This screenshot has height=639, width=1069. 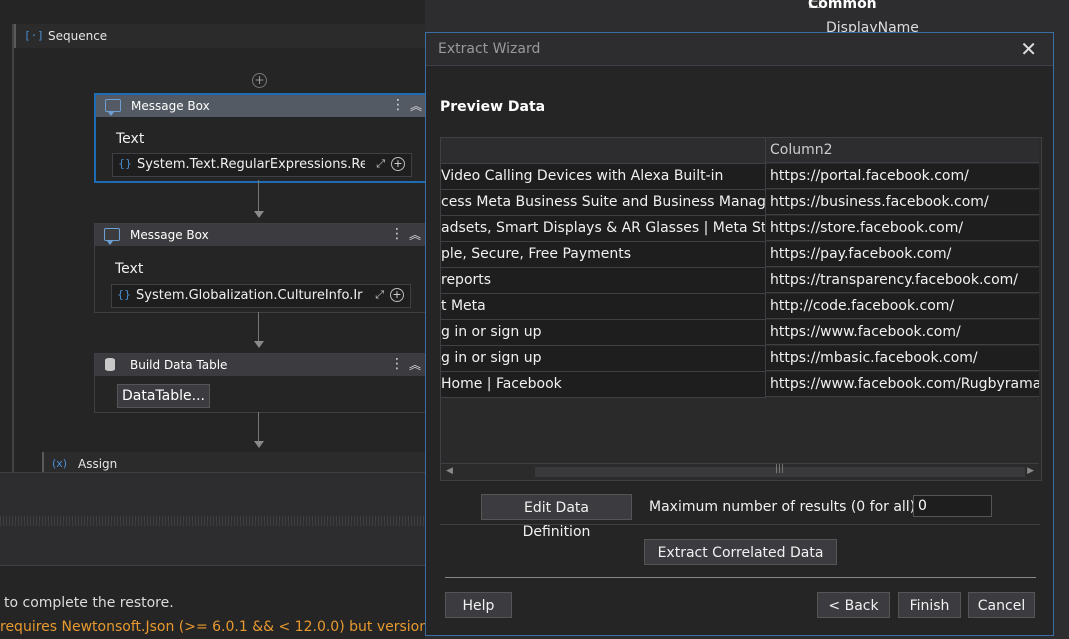 What do you see at coordinates (259, 80) in the screenshot?
I see `add-activity-icon: +` at bounding box center [259, 80].